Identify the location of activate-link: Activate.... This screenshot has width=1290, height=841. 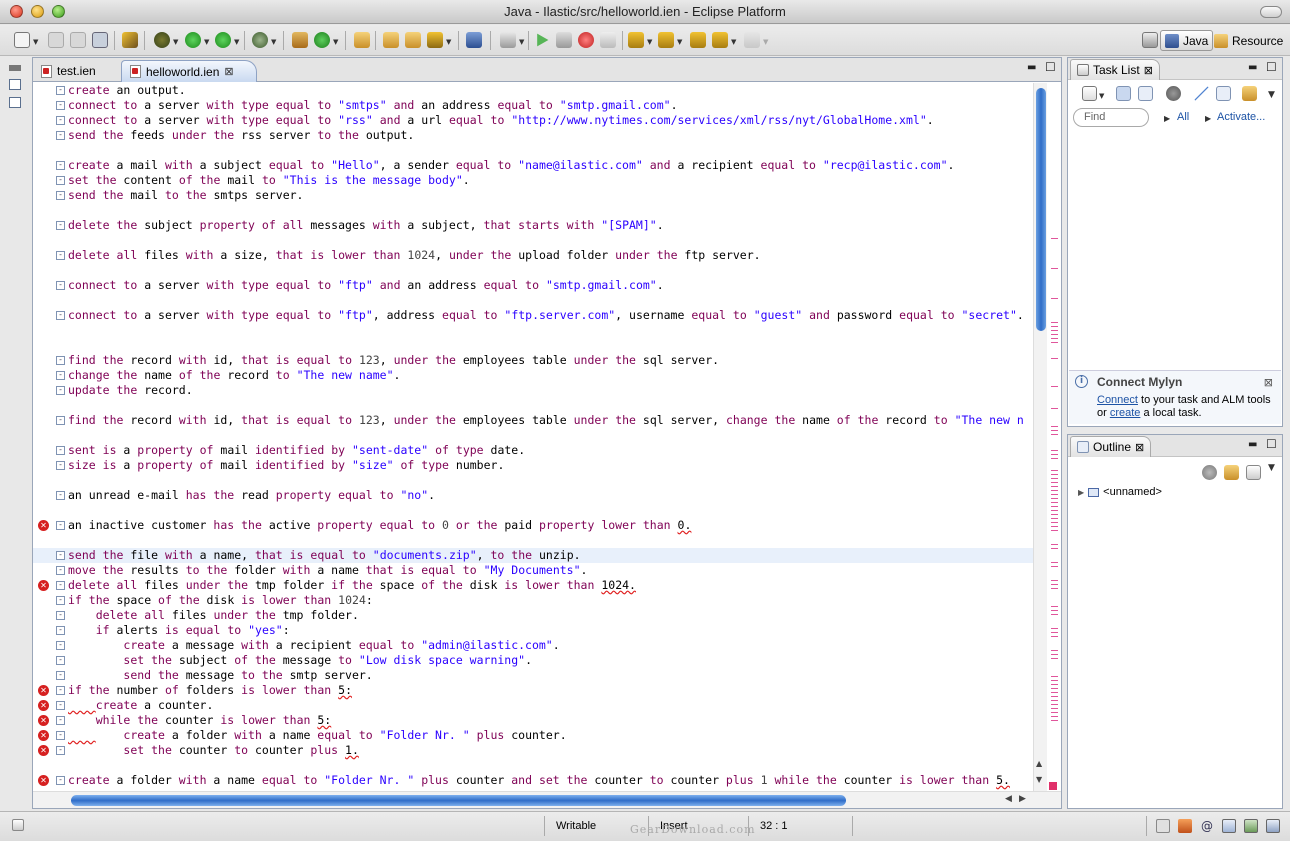
(1241, 117).